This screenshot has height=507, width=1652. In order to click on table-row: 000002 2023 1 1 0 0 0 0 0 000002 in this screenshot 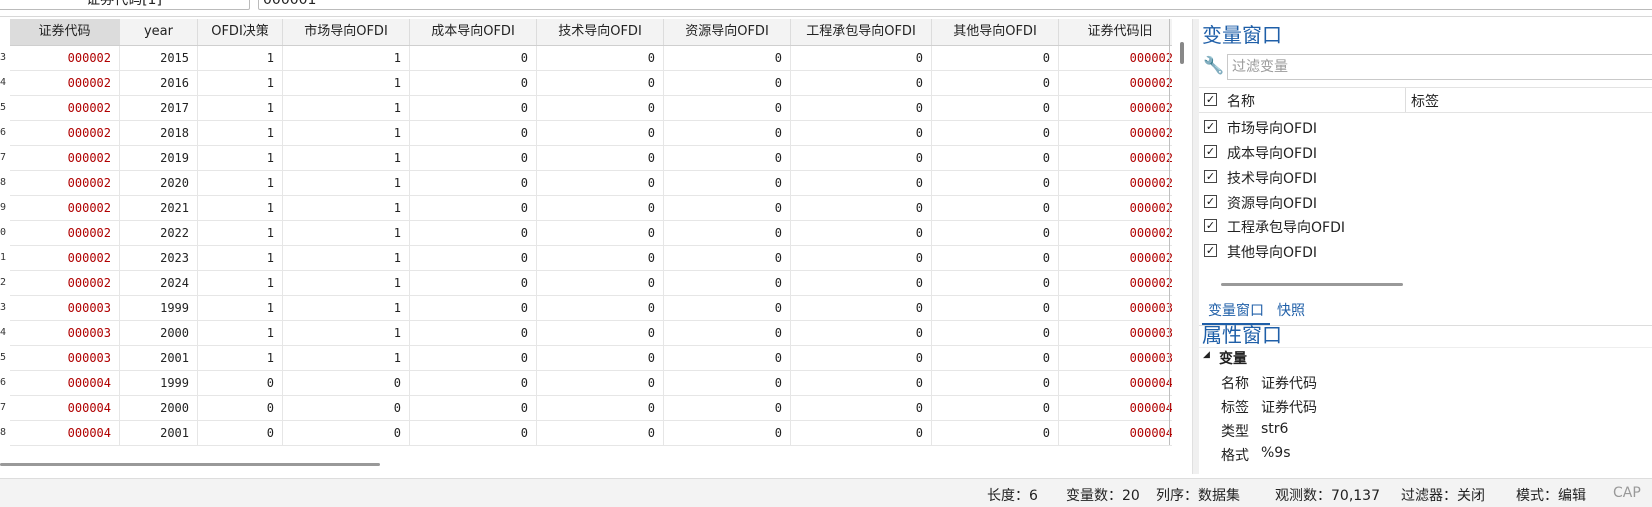, I will do `click(591, 258)`.